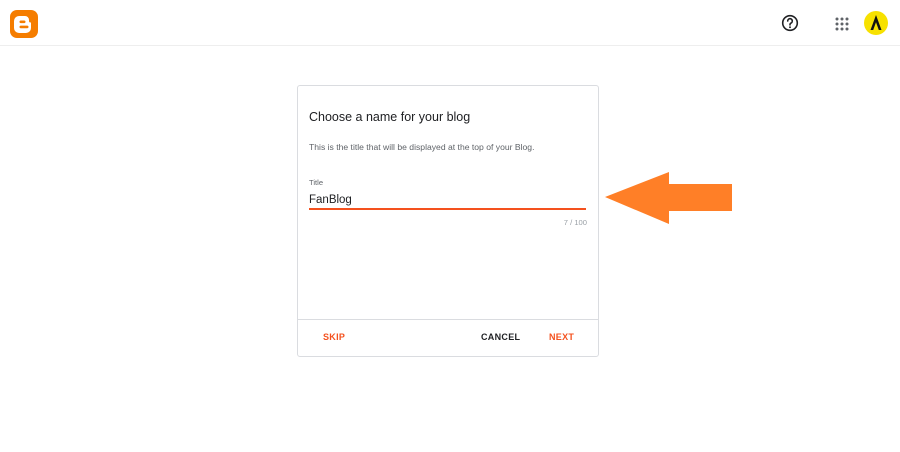 This screenshot has width=900, height=452. Describe the element at coordinates (447, 200) in the screenshot. I see `blog-title-input` at that location.